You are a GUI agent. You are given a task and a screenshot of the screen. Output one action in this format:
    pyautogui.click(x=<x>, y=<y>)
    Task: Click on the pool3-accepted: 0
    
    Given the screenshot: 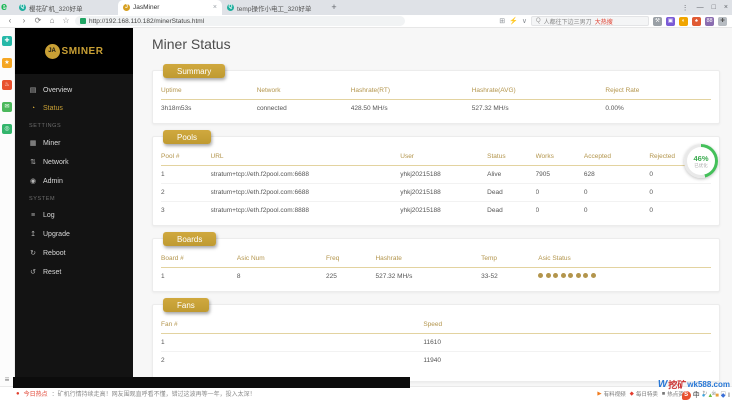 What is the action you would take?
    pyautogui.click(x=585, y=210)
    